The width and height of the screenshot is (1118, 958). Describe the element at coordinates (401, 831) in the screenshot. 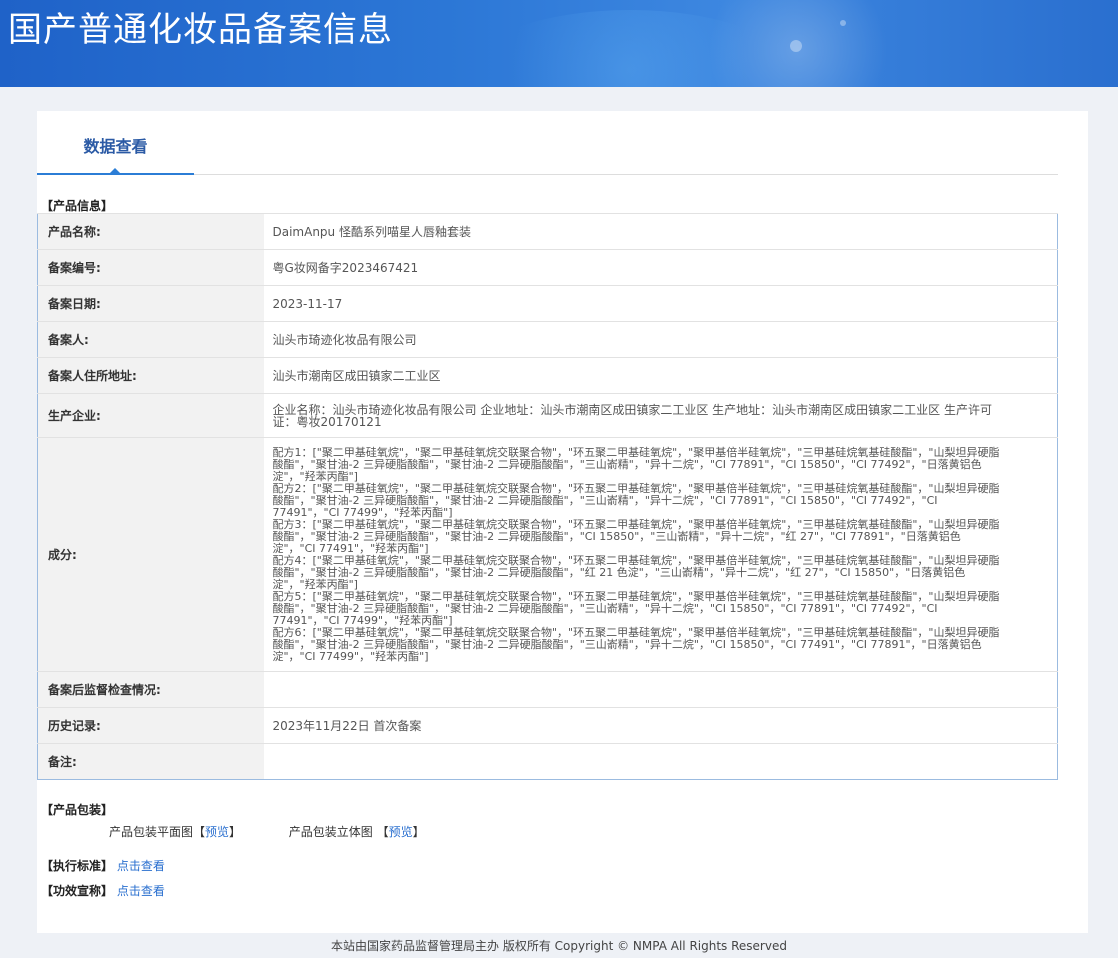

I see `stereo-preview-link: 预览` at that location.